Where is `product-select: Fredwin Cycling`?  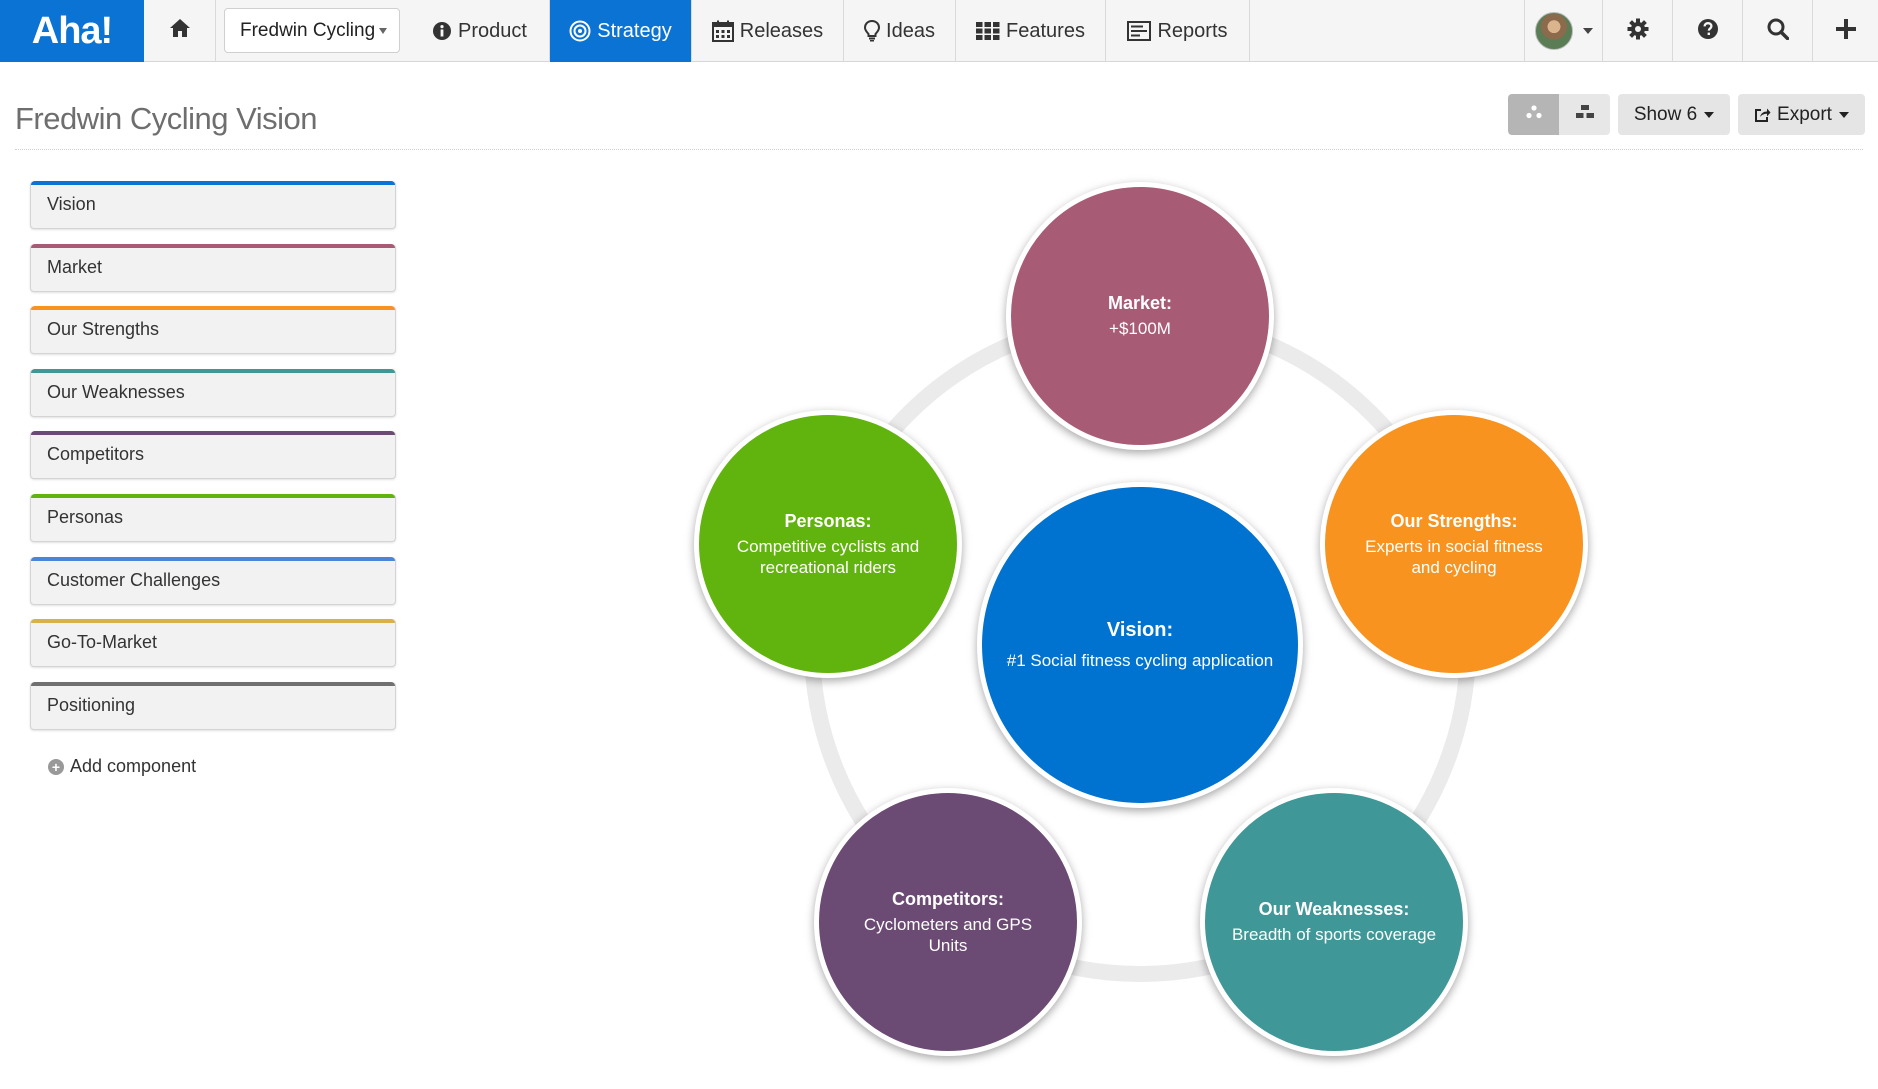 product-select: Fredwin Cycling is located at coordinates (312, 30).